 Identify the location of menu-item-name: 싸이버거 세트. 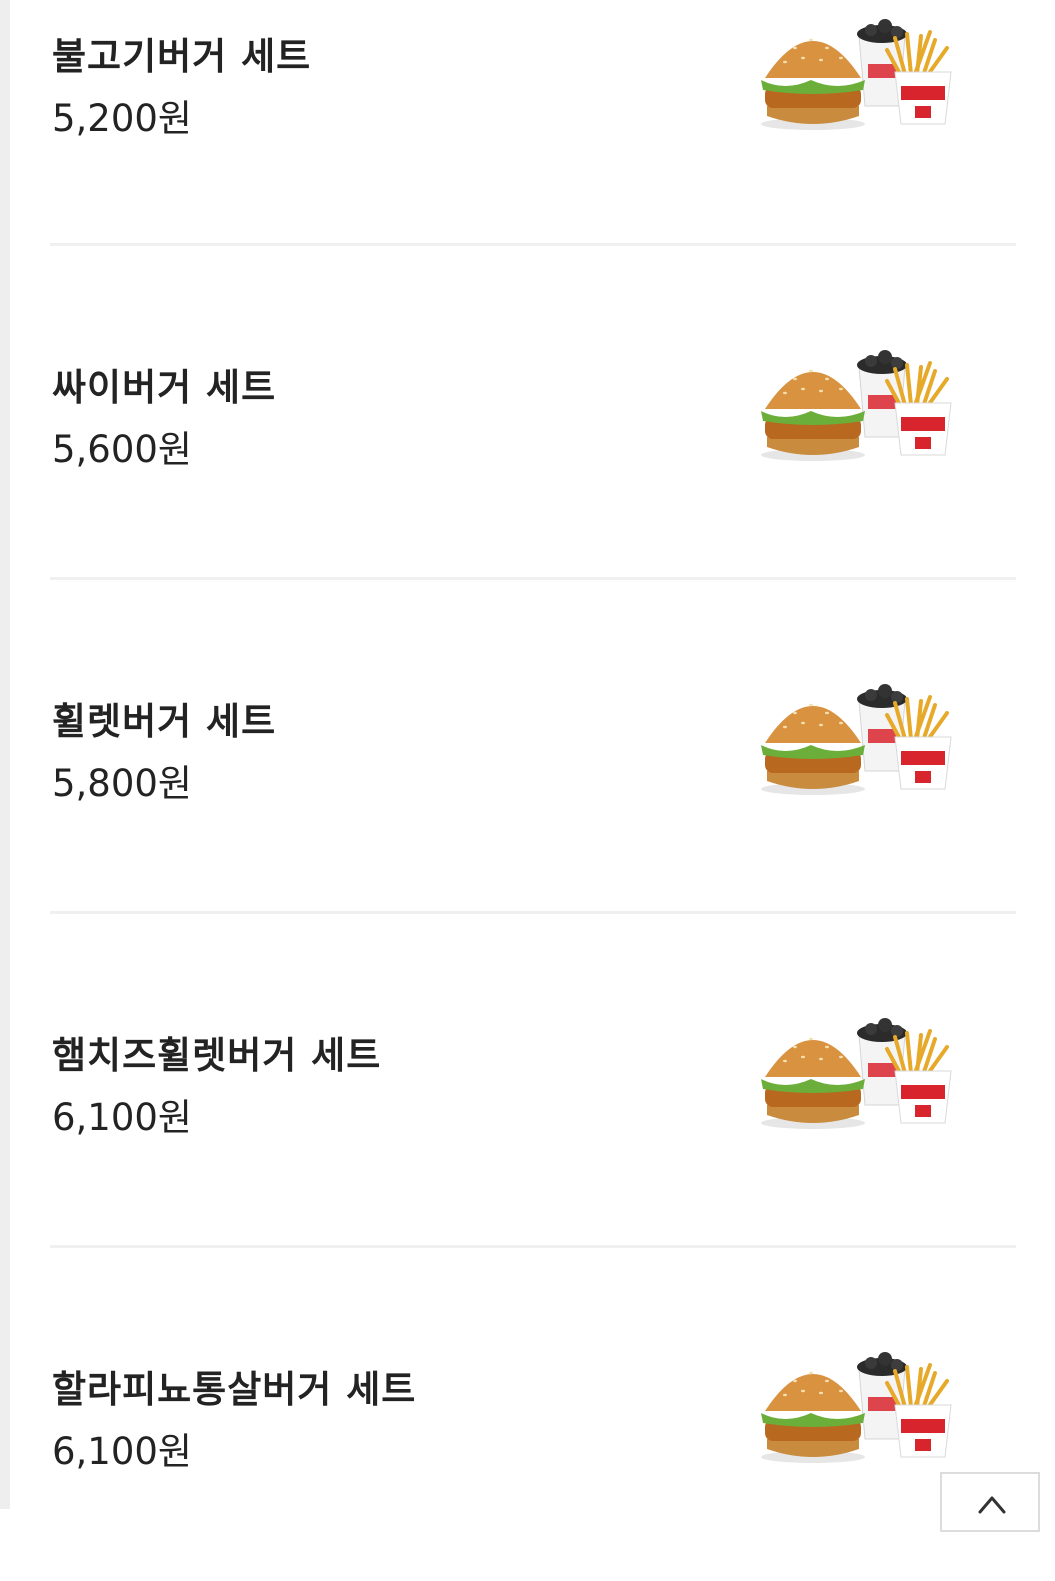
(164, 387).